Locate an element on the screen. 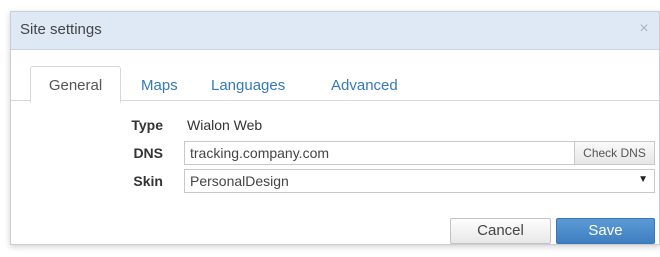 The height and width of the screenshot is (257, 660). type-label: Type is located at coordinates (147, 125).